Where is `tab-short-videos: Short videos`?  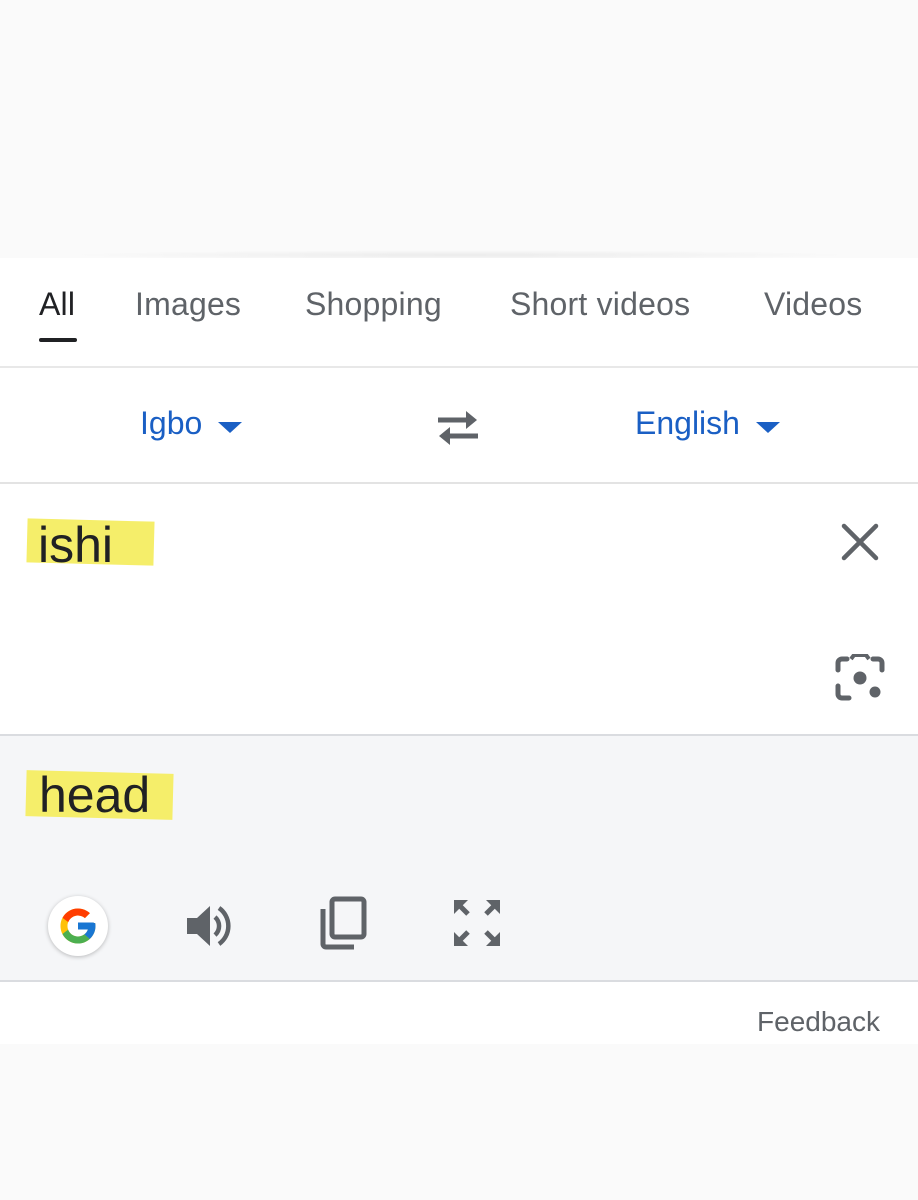
tab-short-videos: Short videos is located at coordinates (600, 304).